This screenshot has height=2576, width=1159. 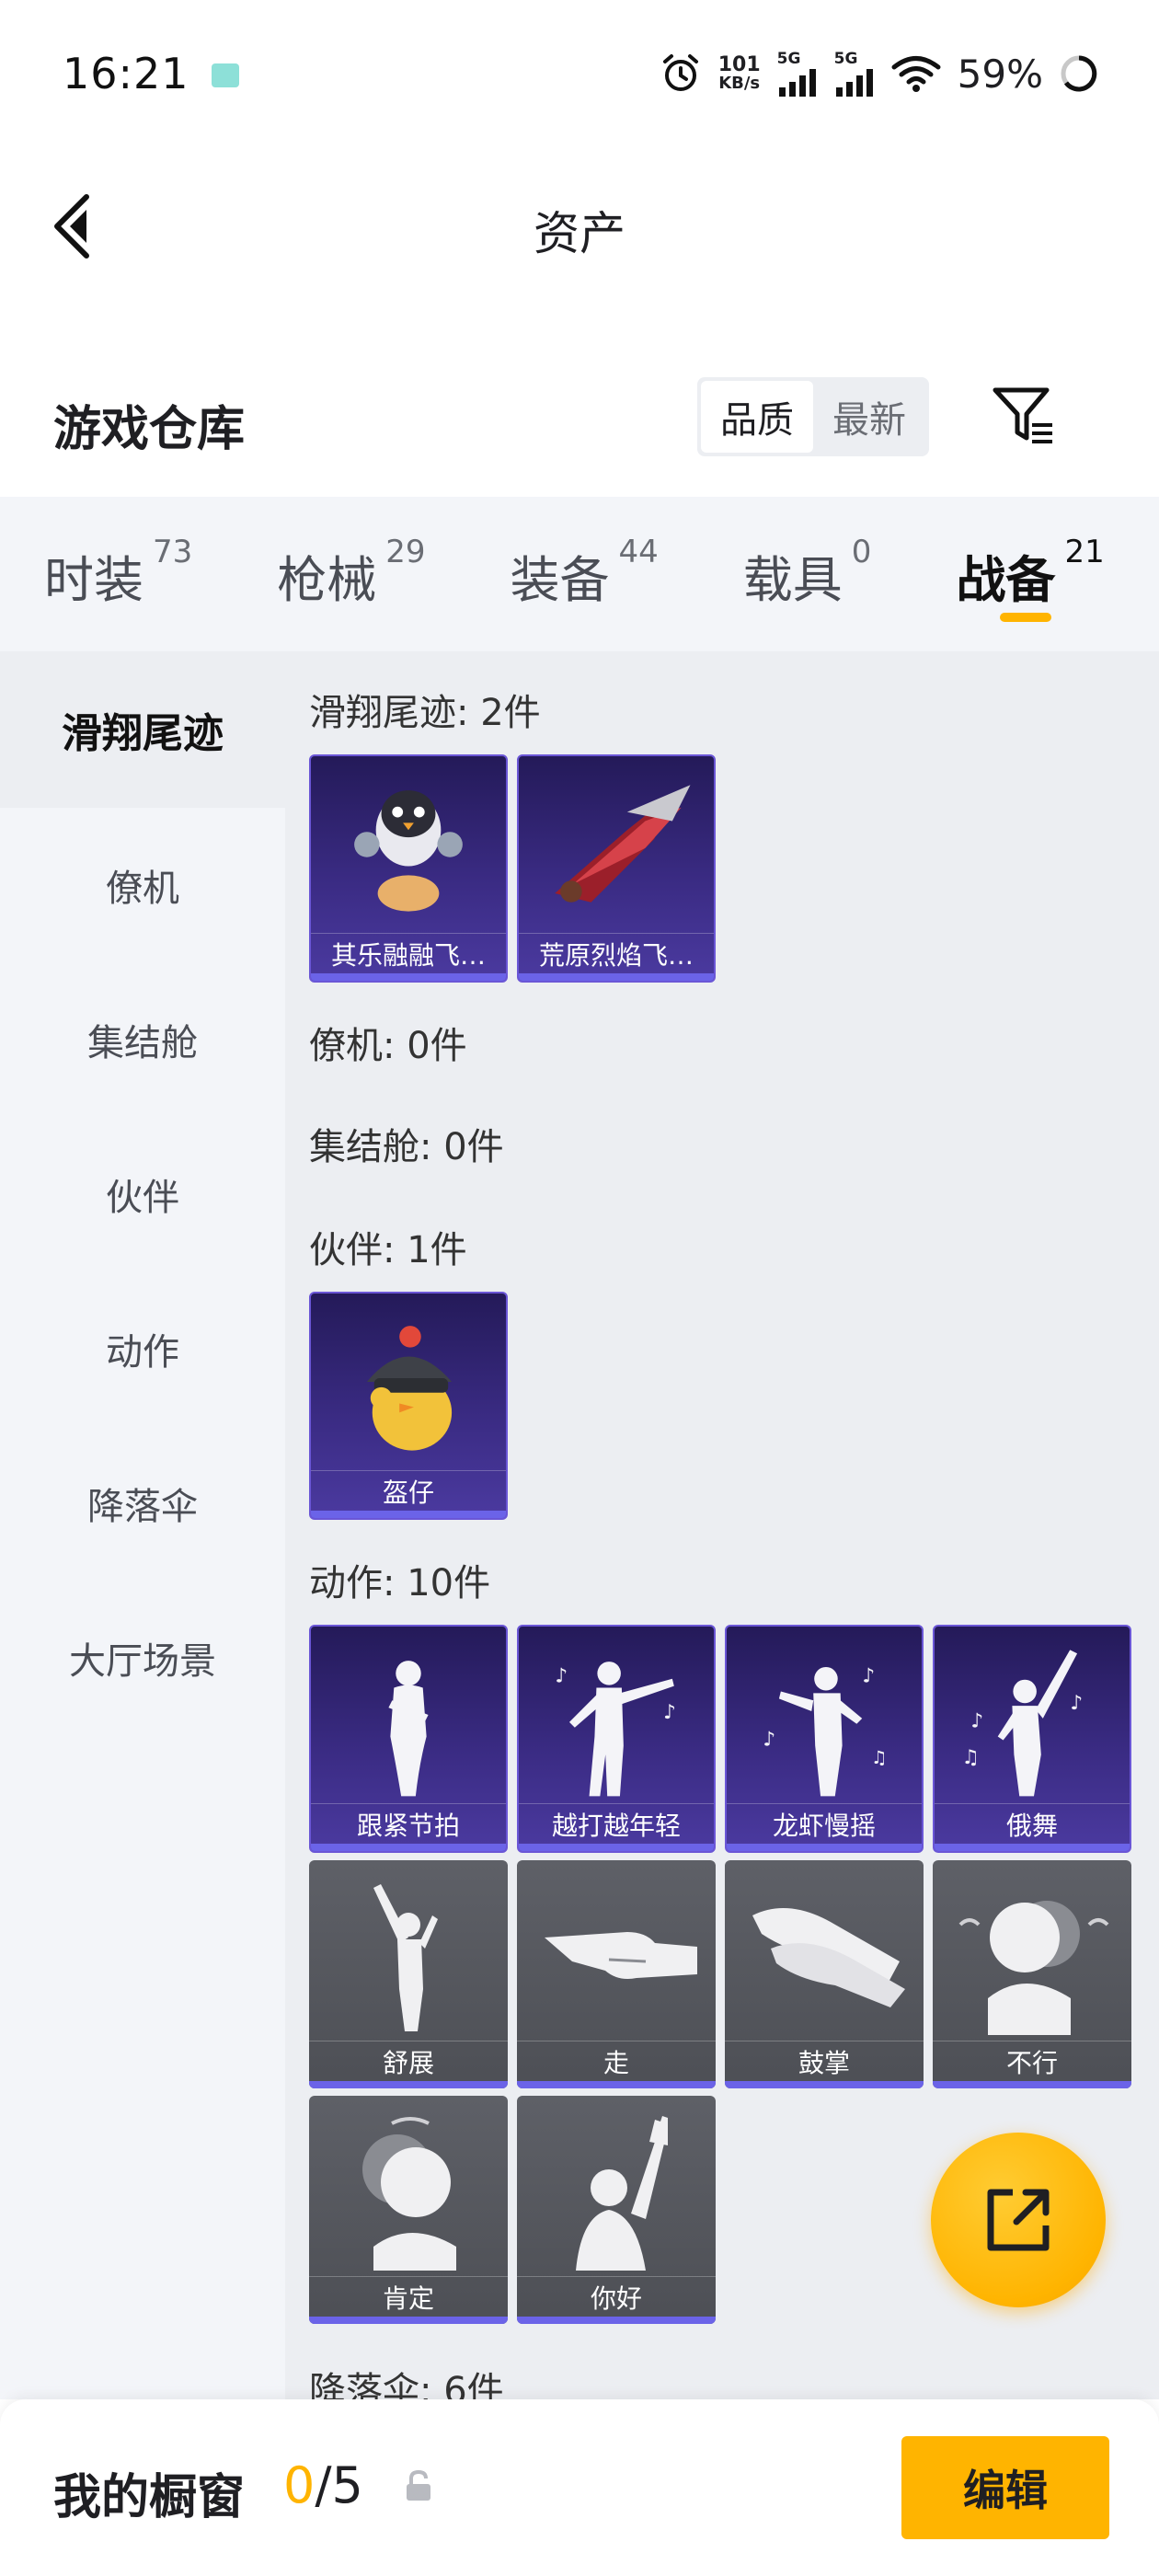 I want to click on emote-card: ♪ ♪ 越打越年轻, so click(x=616, y=1739).